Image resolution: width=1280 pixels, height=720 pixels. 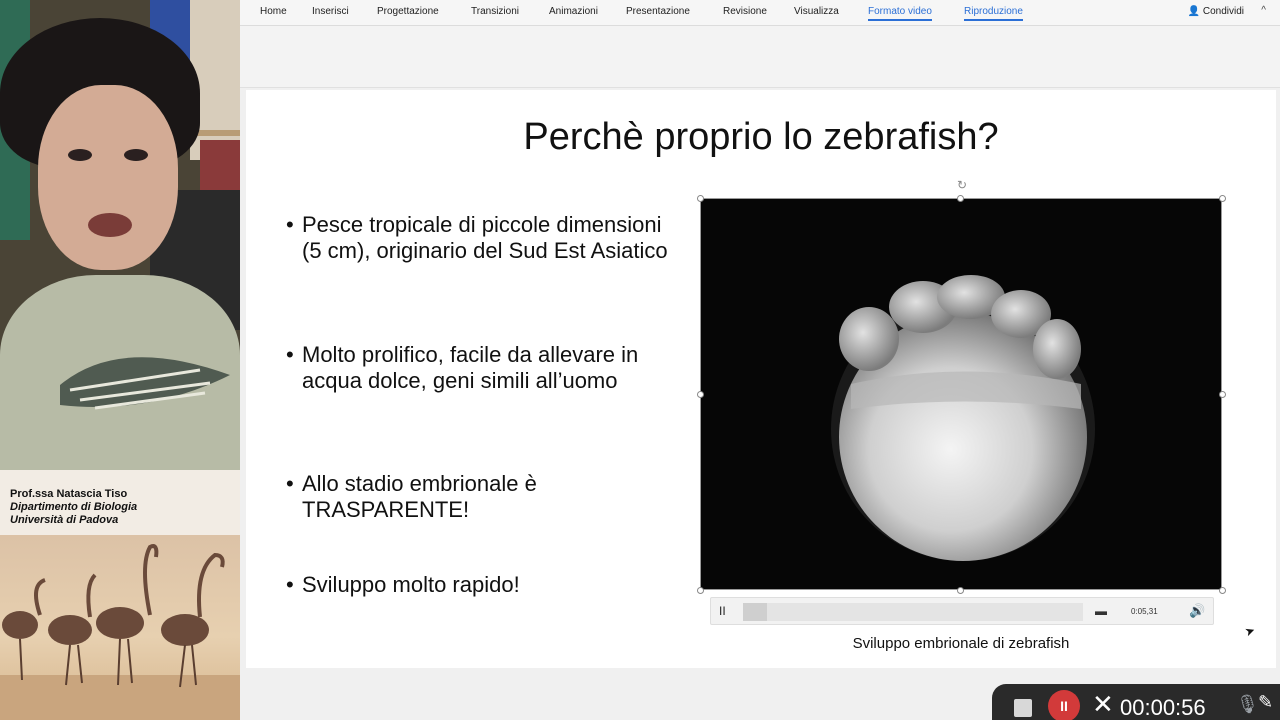 What do you see at coordinates (755, 612) in the screenshot?
I see `seek-thumb` at bounding box center [755, 612].